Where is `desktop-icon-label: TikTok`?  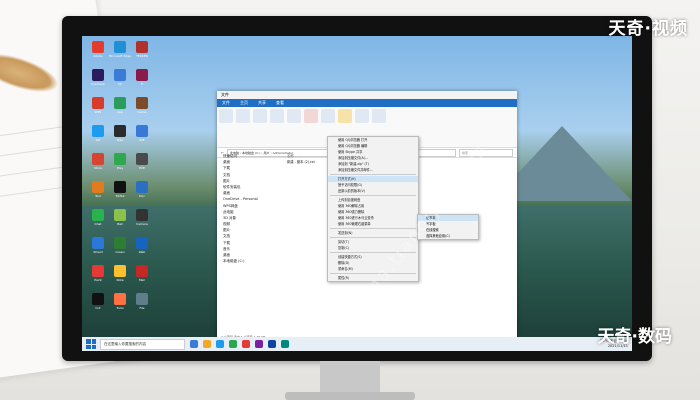 desktop-icon-label: TikTok is located at coordinates (120, 196).